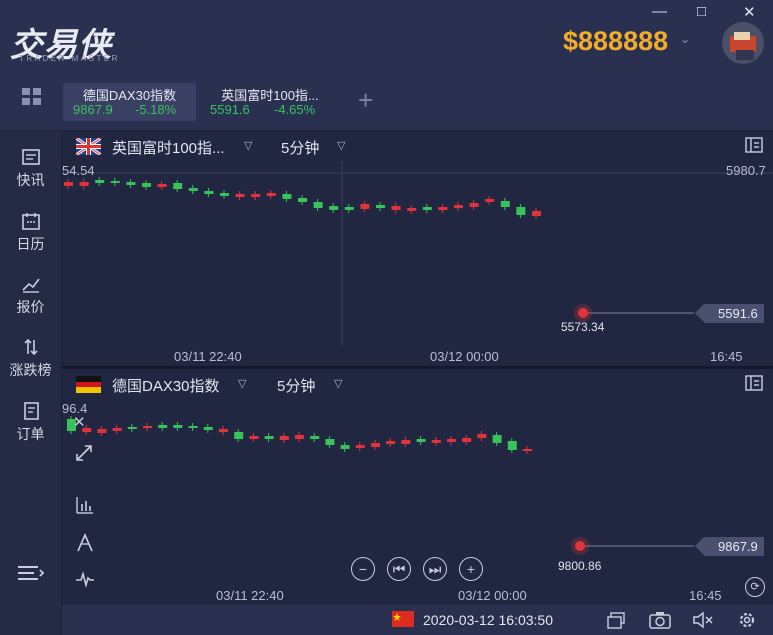  What do you see at coordinates (705, 595) in the screenshot?
I see `x-label: 16:45` at bounding box center [705, 595].